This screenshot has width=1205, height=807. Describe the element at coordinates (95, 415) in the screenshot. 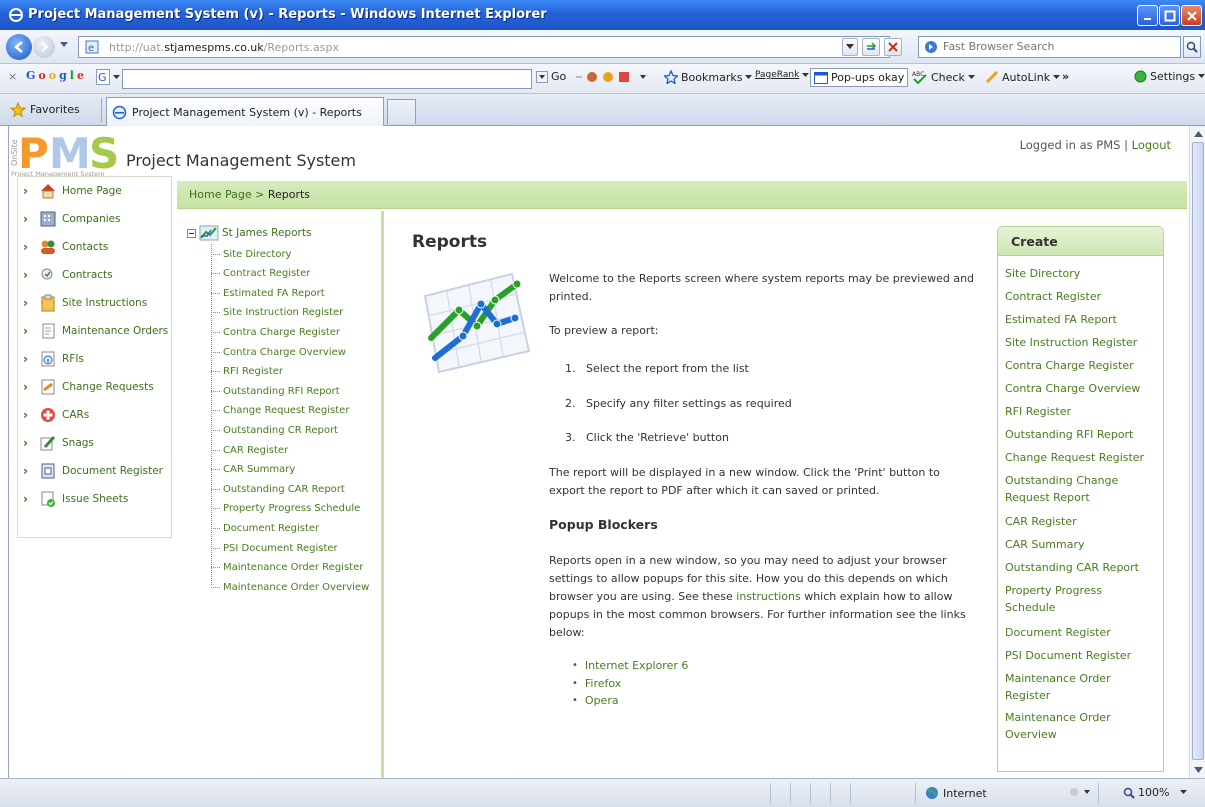

I see `menu-item-cars: › CARs` at that location.